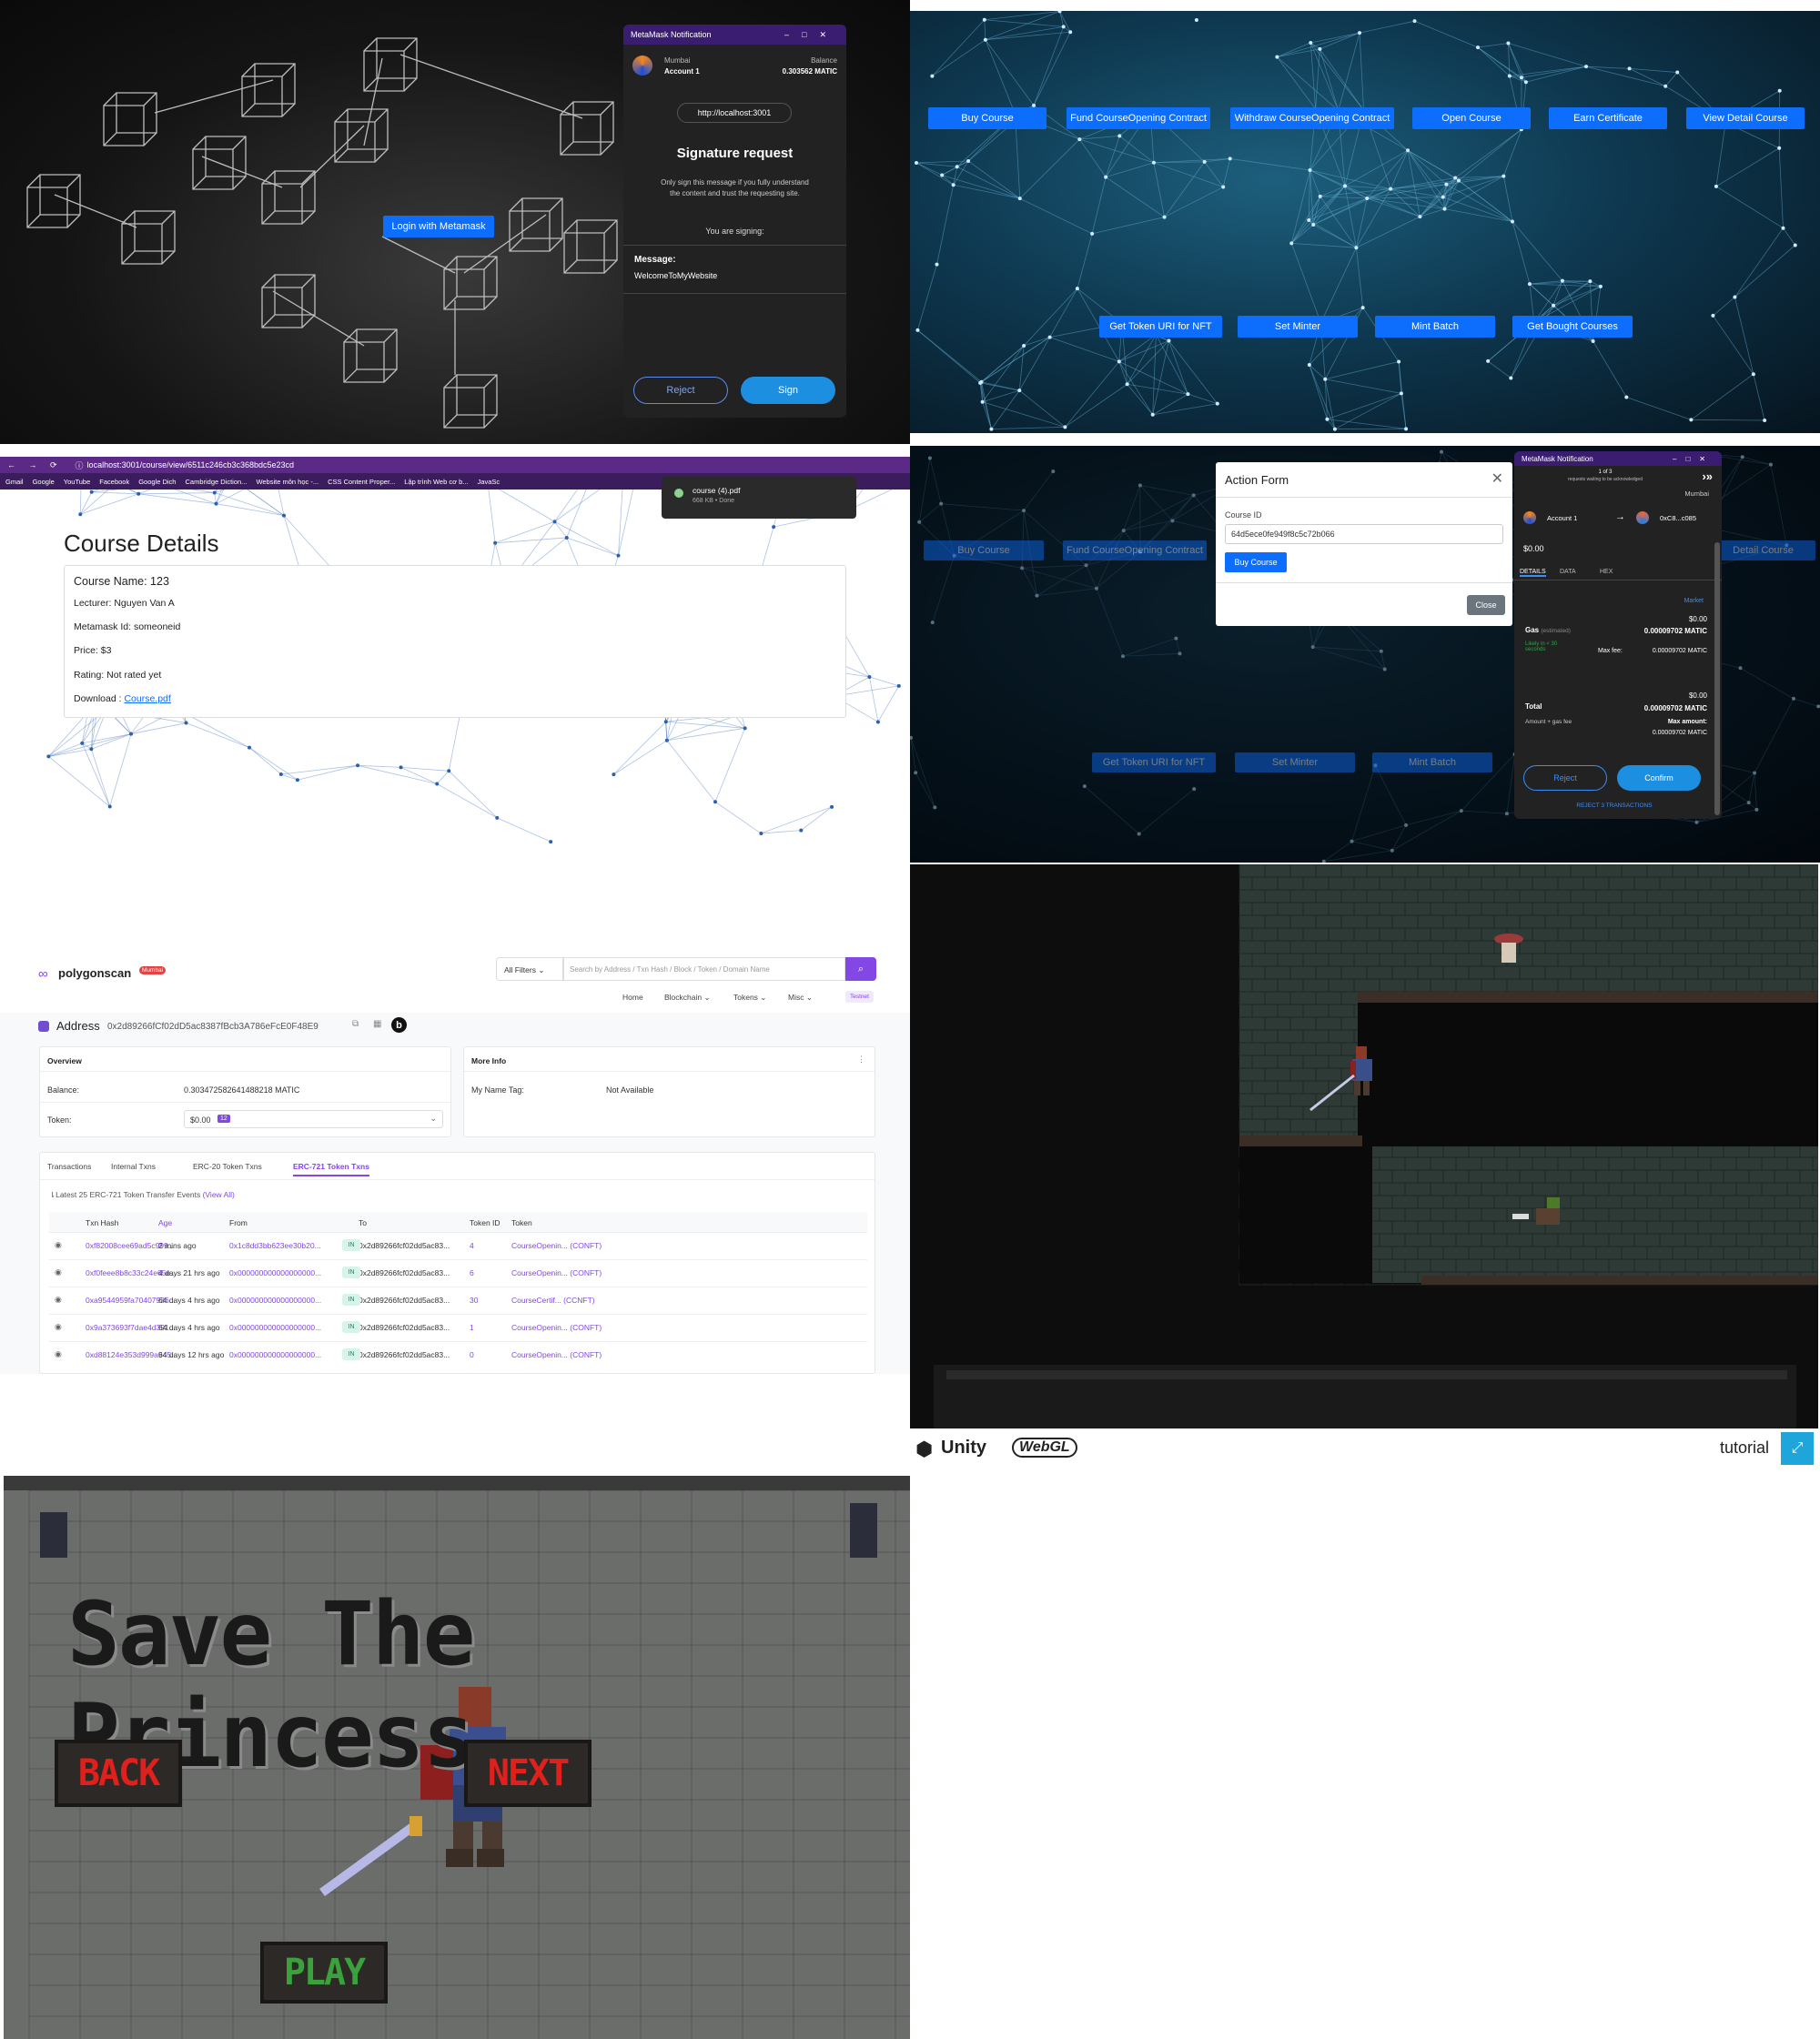 The height and width of the screenshot is (2039, 1820). What do you see at coordinates (157, 482) in the screenshot?
I see `bookmark-item: Google Dich` at bounding box center [157, 482].